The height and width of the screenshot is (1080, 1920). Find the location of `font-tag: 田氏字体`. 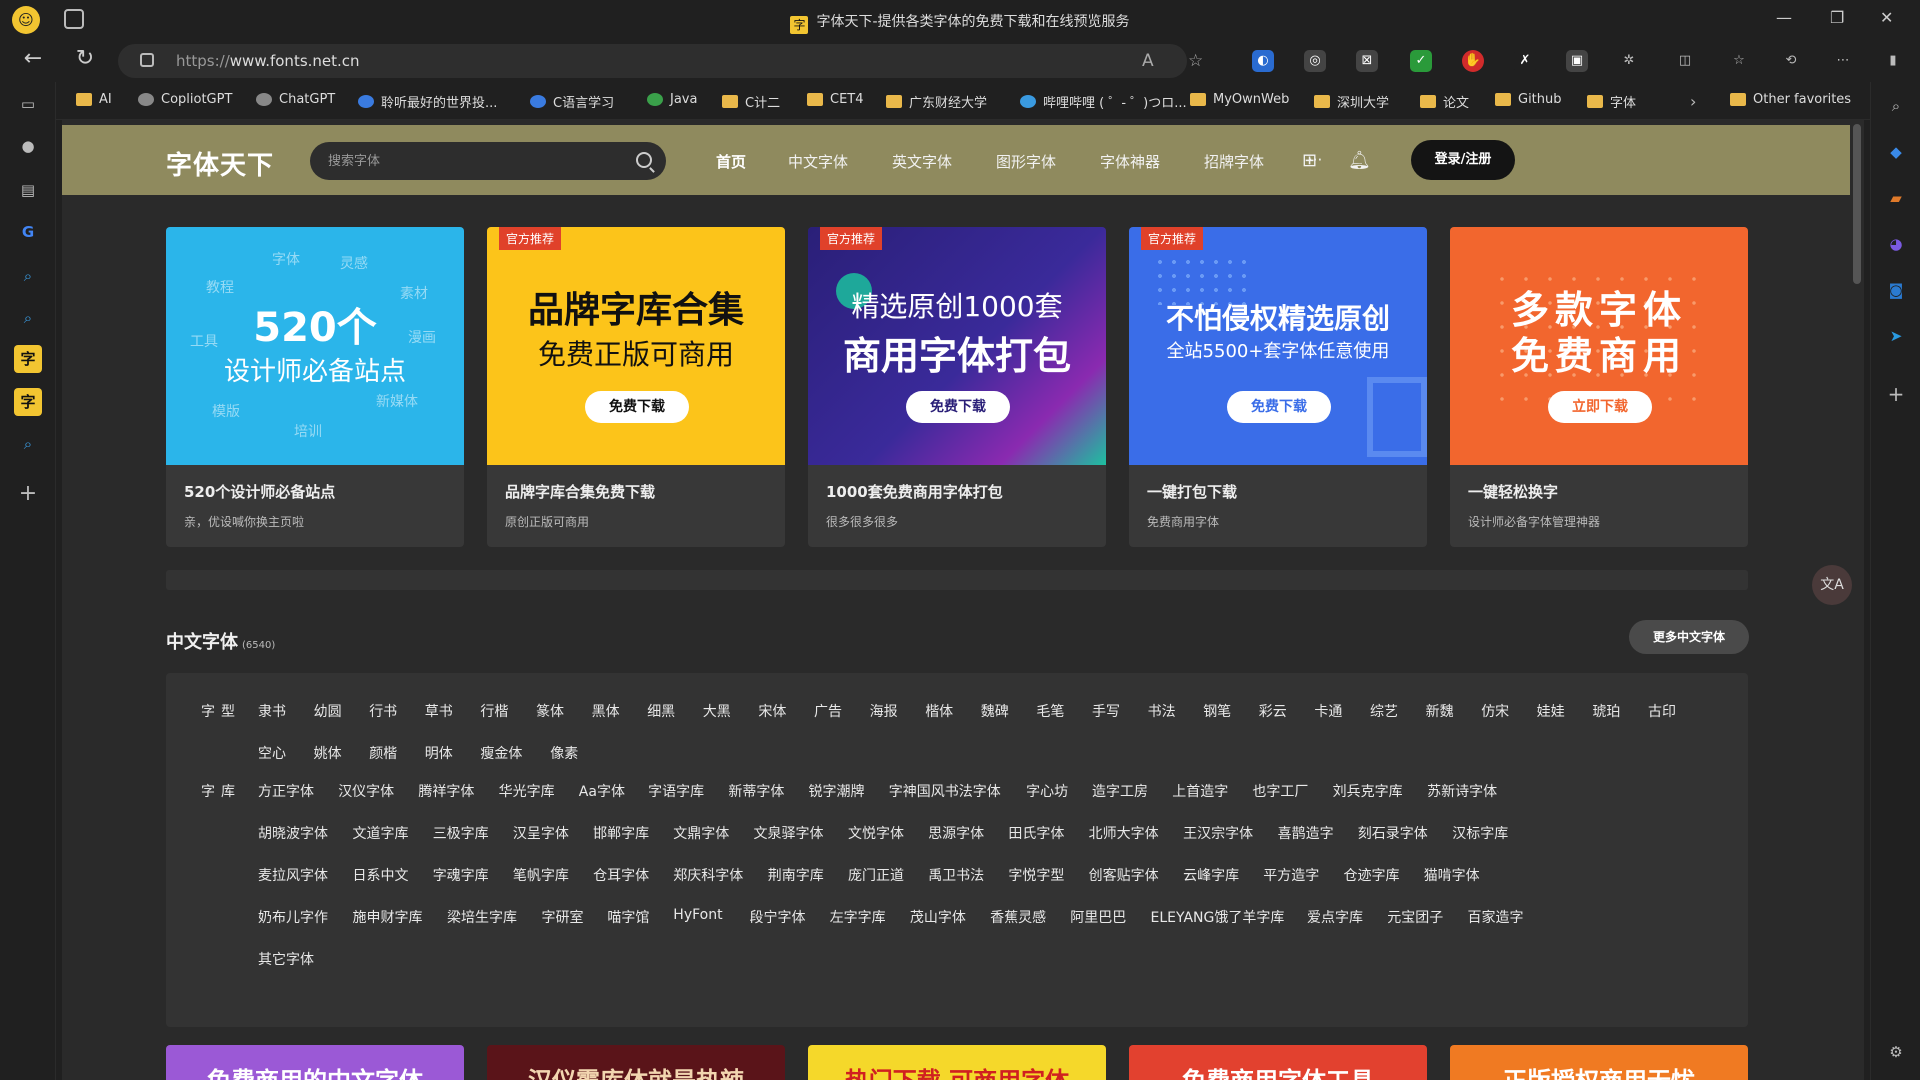

font-tag: 田氏字体 is located at coordinates (1036, 833).